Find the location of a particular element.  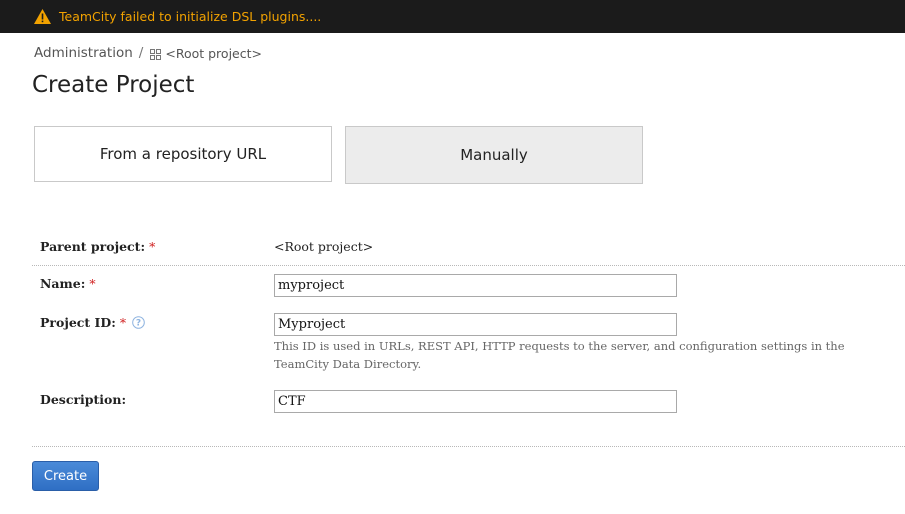

create-button-label: Create is located at coordinates (65, 476).